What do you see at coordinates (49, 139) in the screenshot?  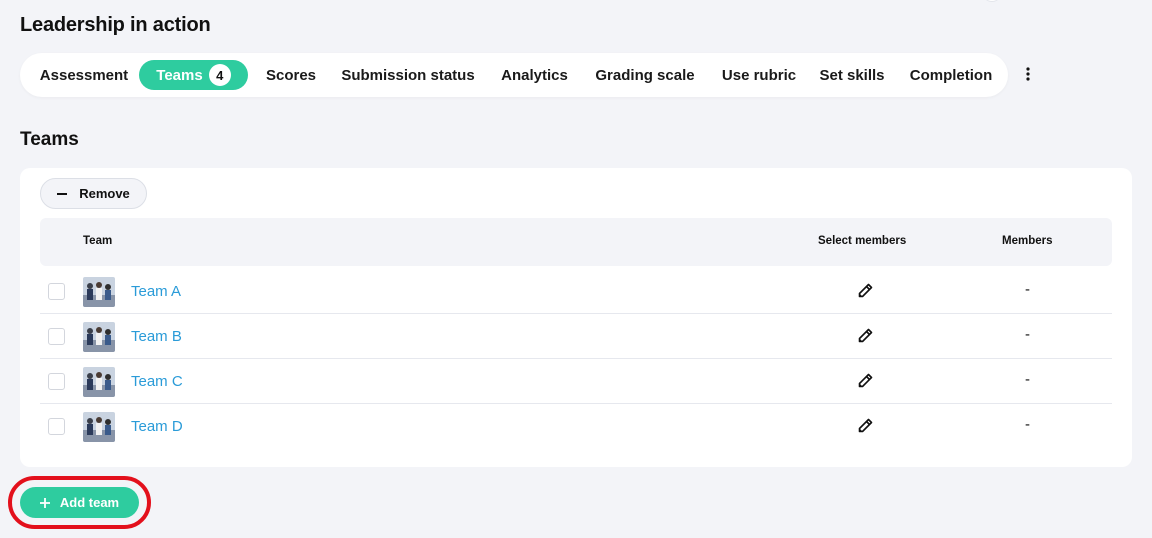 I see `section-title: Teams` at bounding box center [49, 139].